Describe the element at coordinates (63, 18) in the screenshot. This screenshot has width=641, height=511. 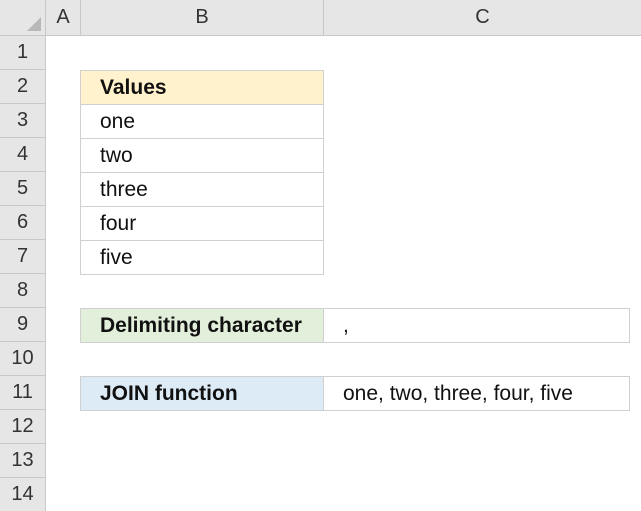
I see `column-header-a: A` at that location.